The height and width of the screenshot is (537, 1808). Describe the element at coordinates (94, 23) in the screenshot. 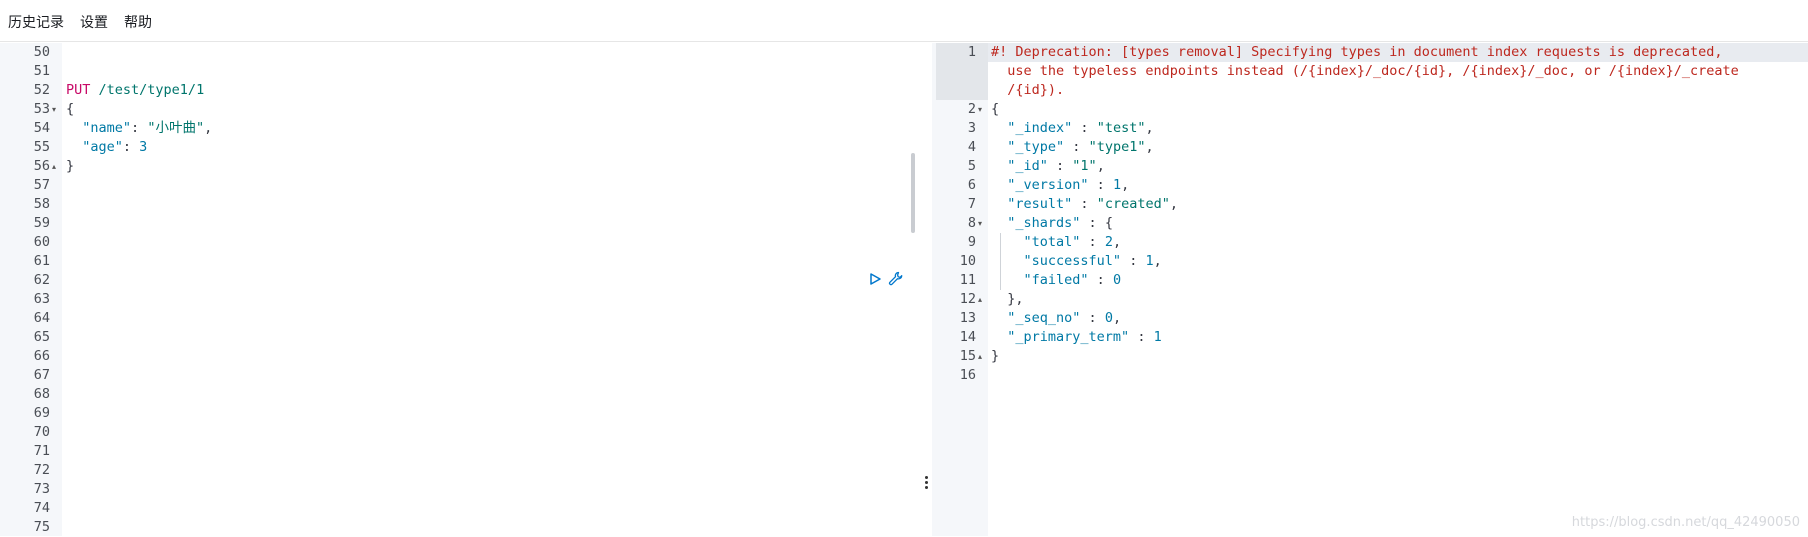

I see `menu-settings: 设置` at that location.